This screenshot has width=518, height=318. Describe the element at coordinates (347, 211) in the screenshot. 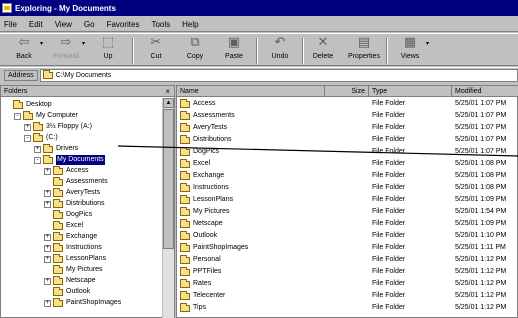

I see `file-row: My Pictures File Folder 5/25/01 1:54 PM` at that location.